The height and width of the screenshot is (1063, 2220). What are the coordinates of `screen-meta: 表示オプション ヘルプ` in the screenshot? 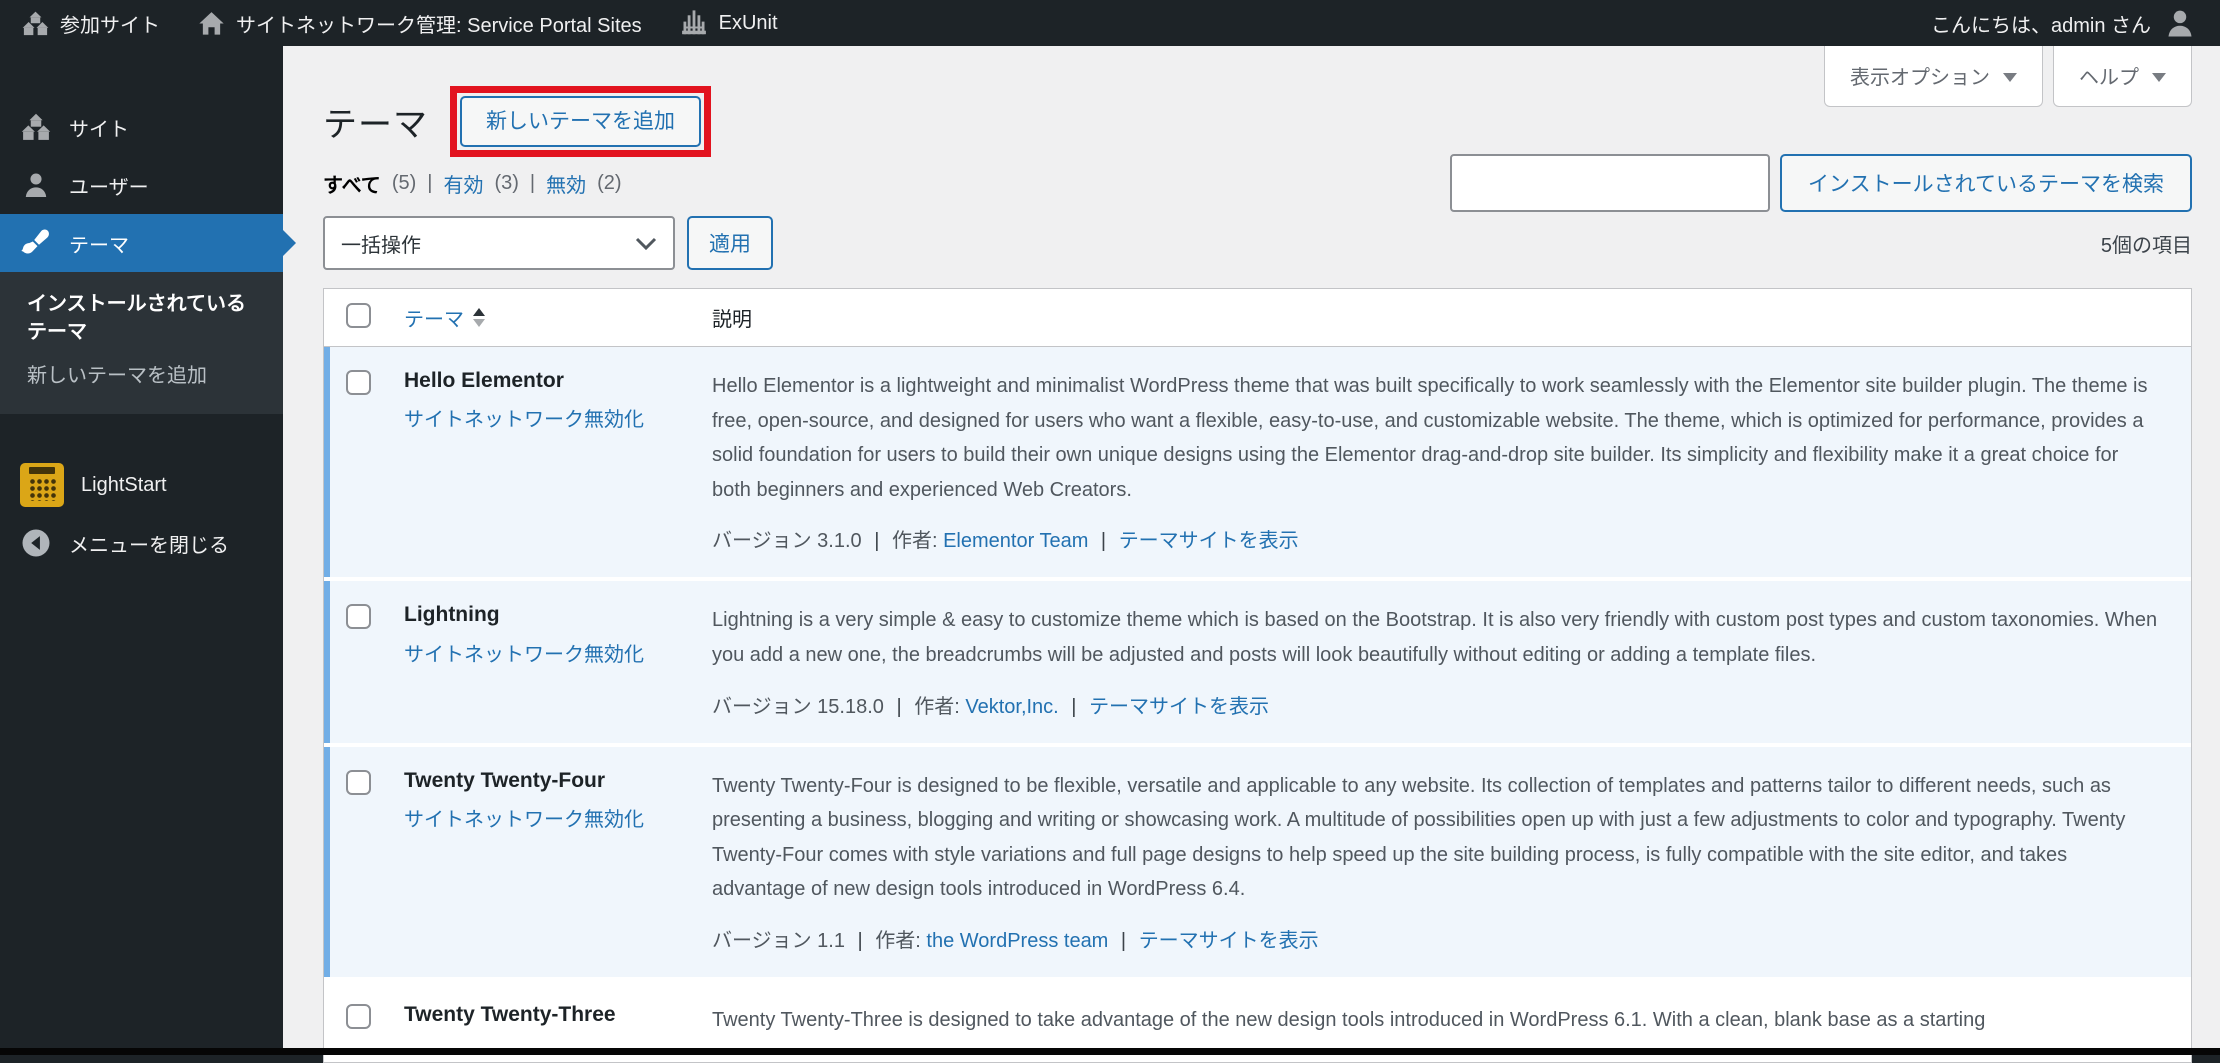 It's located at (2008, 76).